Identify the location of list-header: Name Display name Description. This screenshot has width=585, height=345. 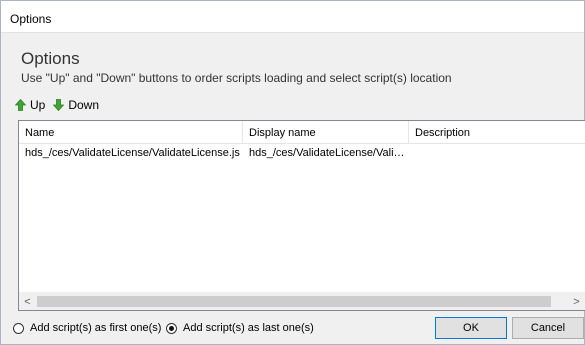
(302, 132).